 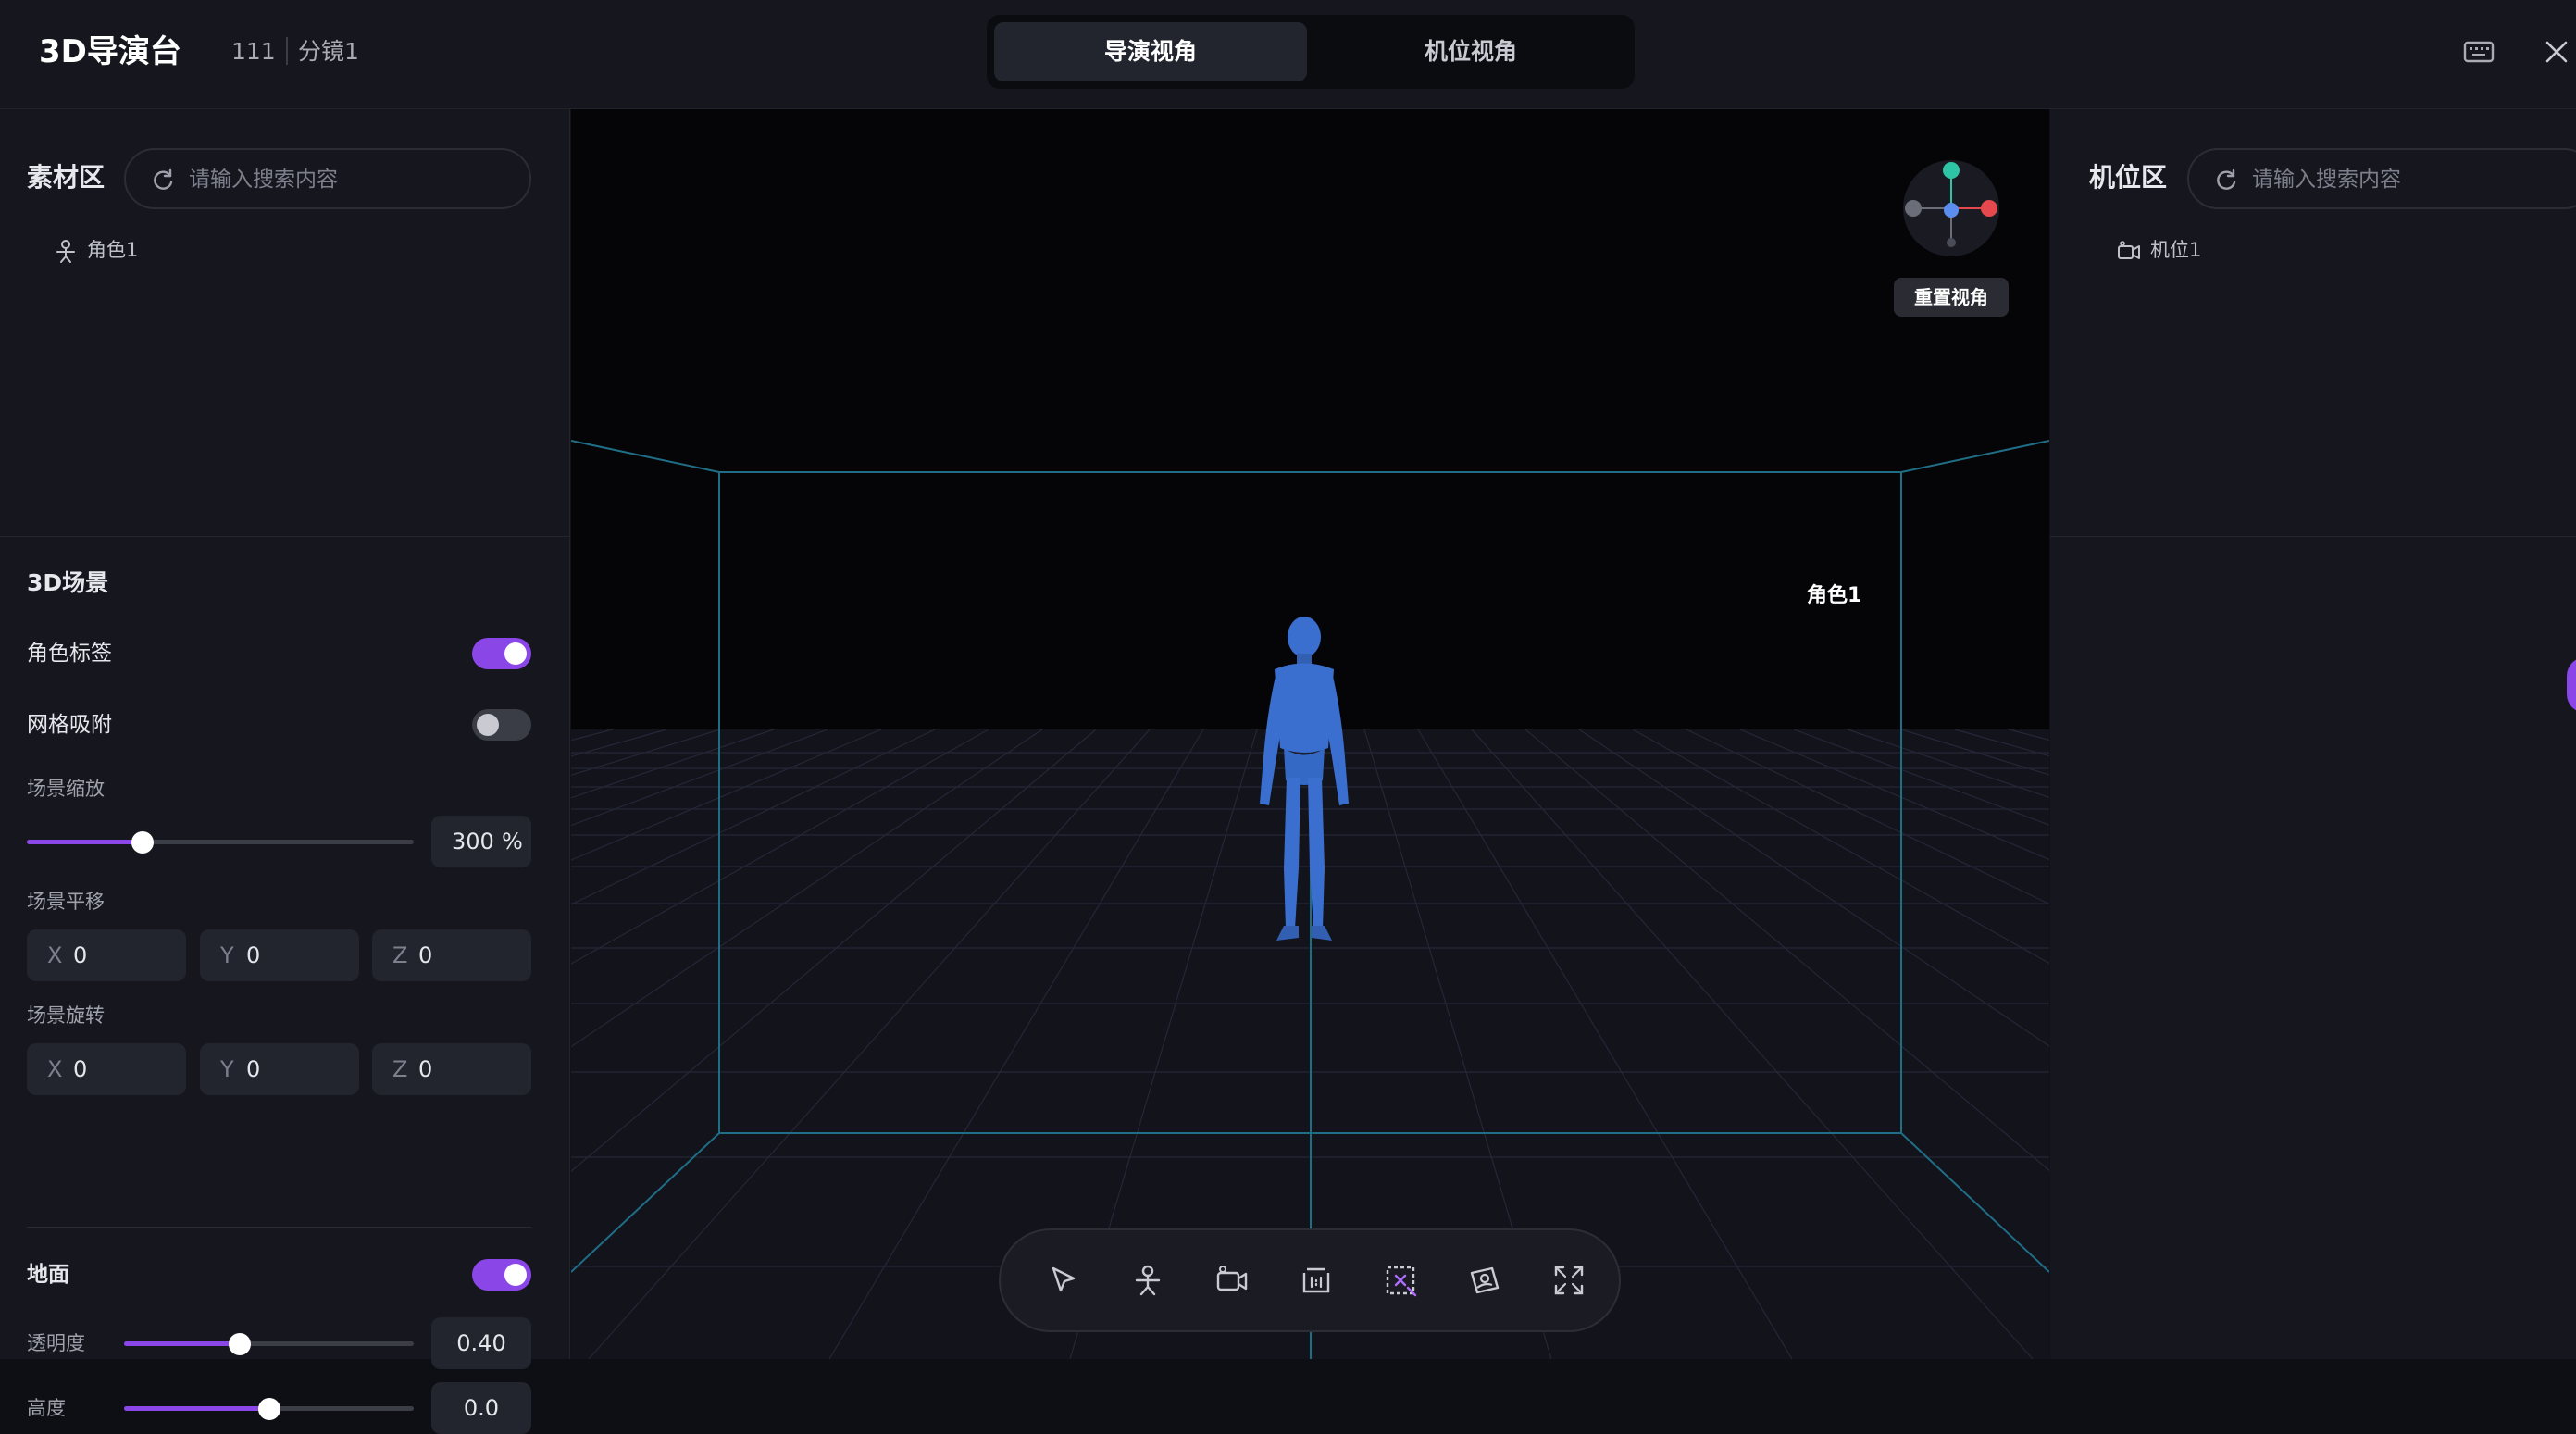 What do you see at coordinates (1150, 51) in the screenshot?
I see `tab-director-view: 导演视角` at bounding box center [1150, 51].